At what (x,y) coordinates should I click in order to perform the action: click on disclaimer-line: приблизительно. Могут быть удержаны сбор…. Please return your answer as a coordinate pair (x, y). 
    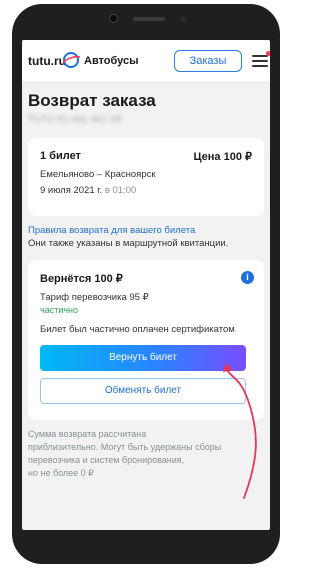
    Looking at the image, I should click on (125, 447).